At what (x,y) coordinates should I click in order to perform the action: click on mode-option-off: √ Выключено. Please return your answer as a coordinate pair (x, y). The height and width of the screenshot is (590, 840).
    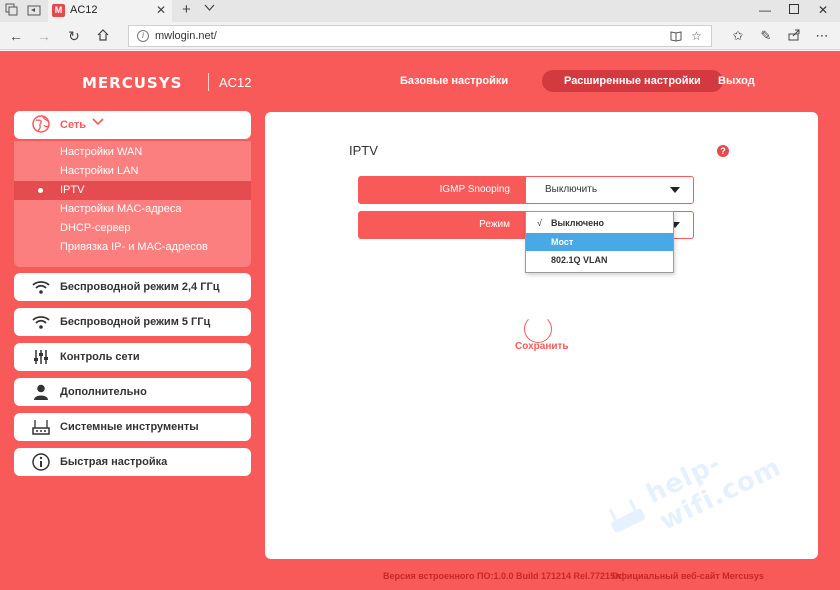
    Looking at the image, I should click on (599, 223).